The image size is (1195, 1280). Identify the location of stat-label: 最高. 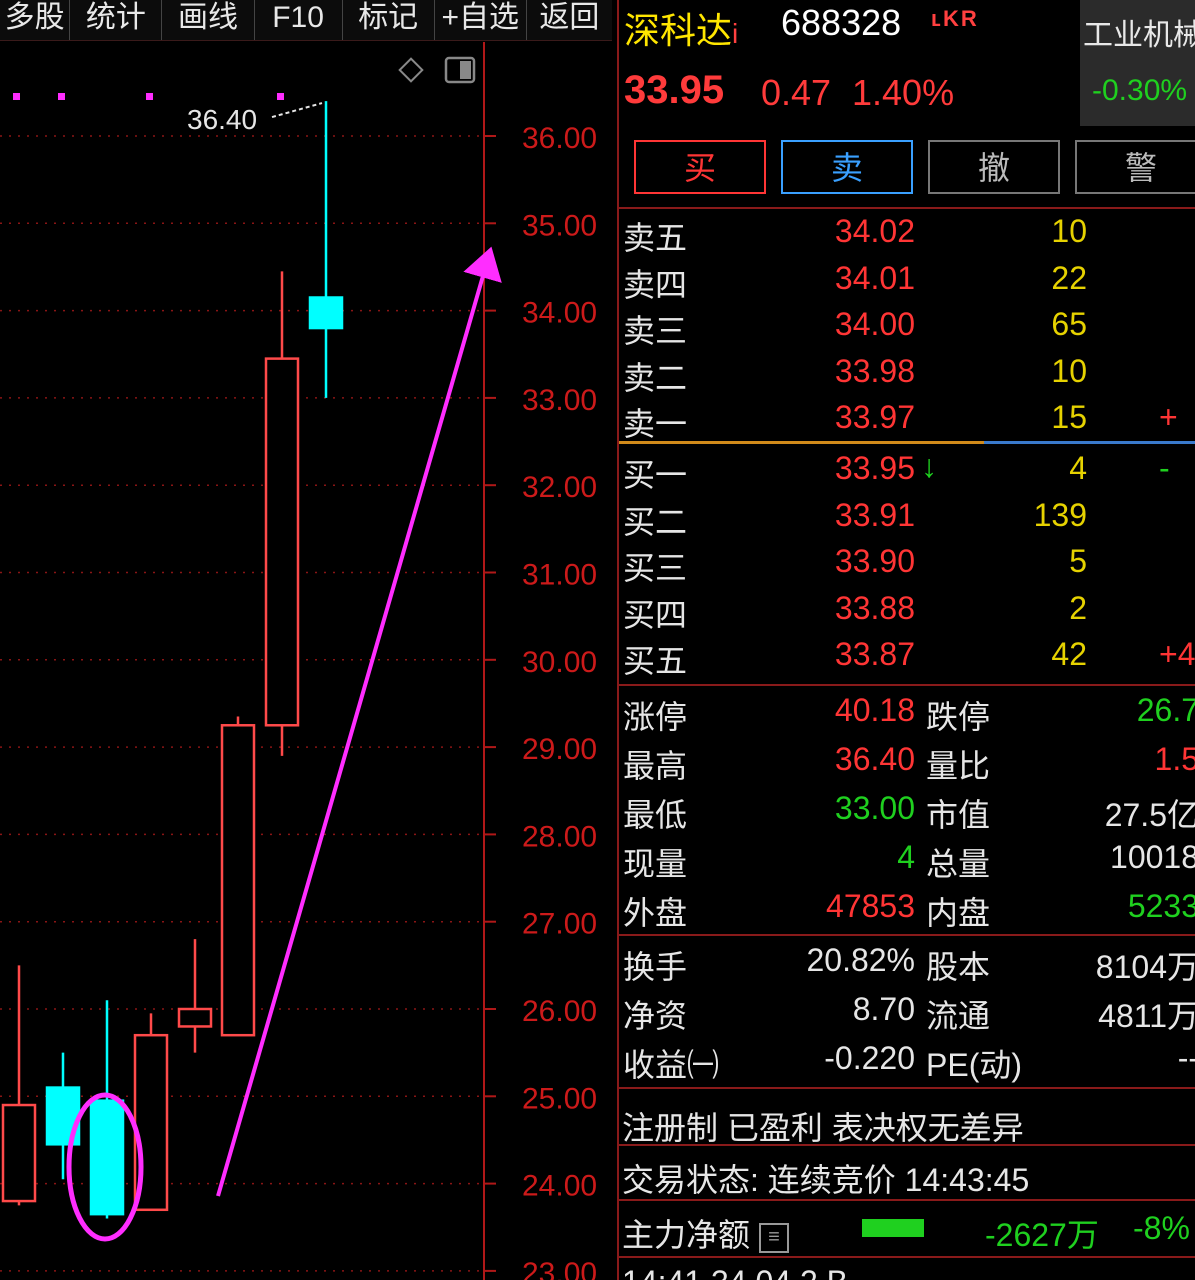
(655, 766).